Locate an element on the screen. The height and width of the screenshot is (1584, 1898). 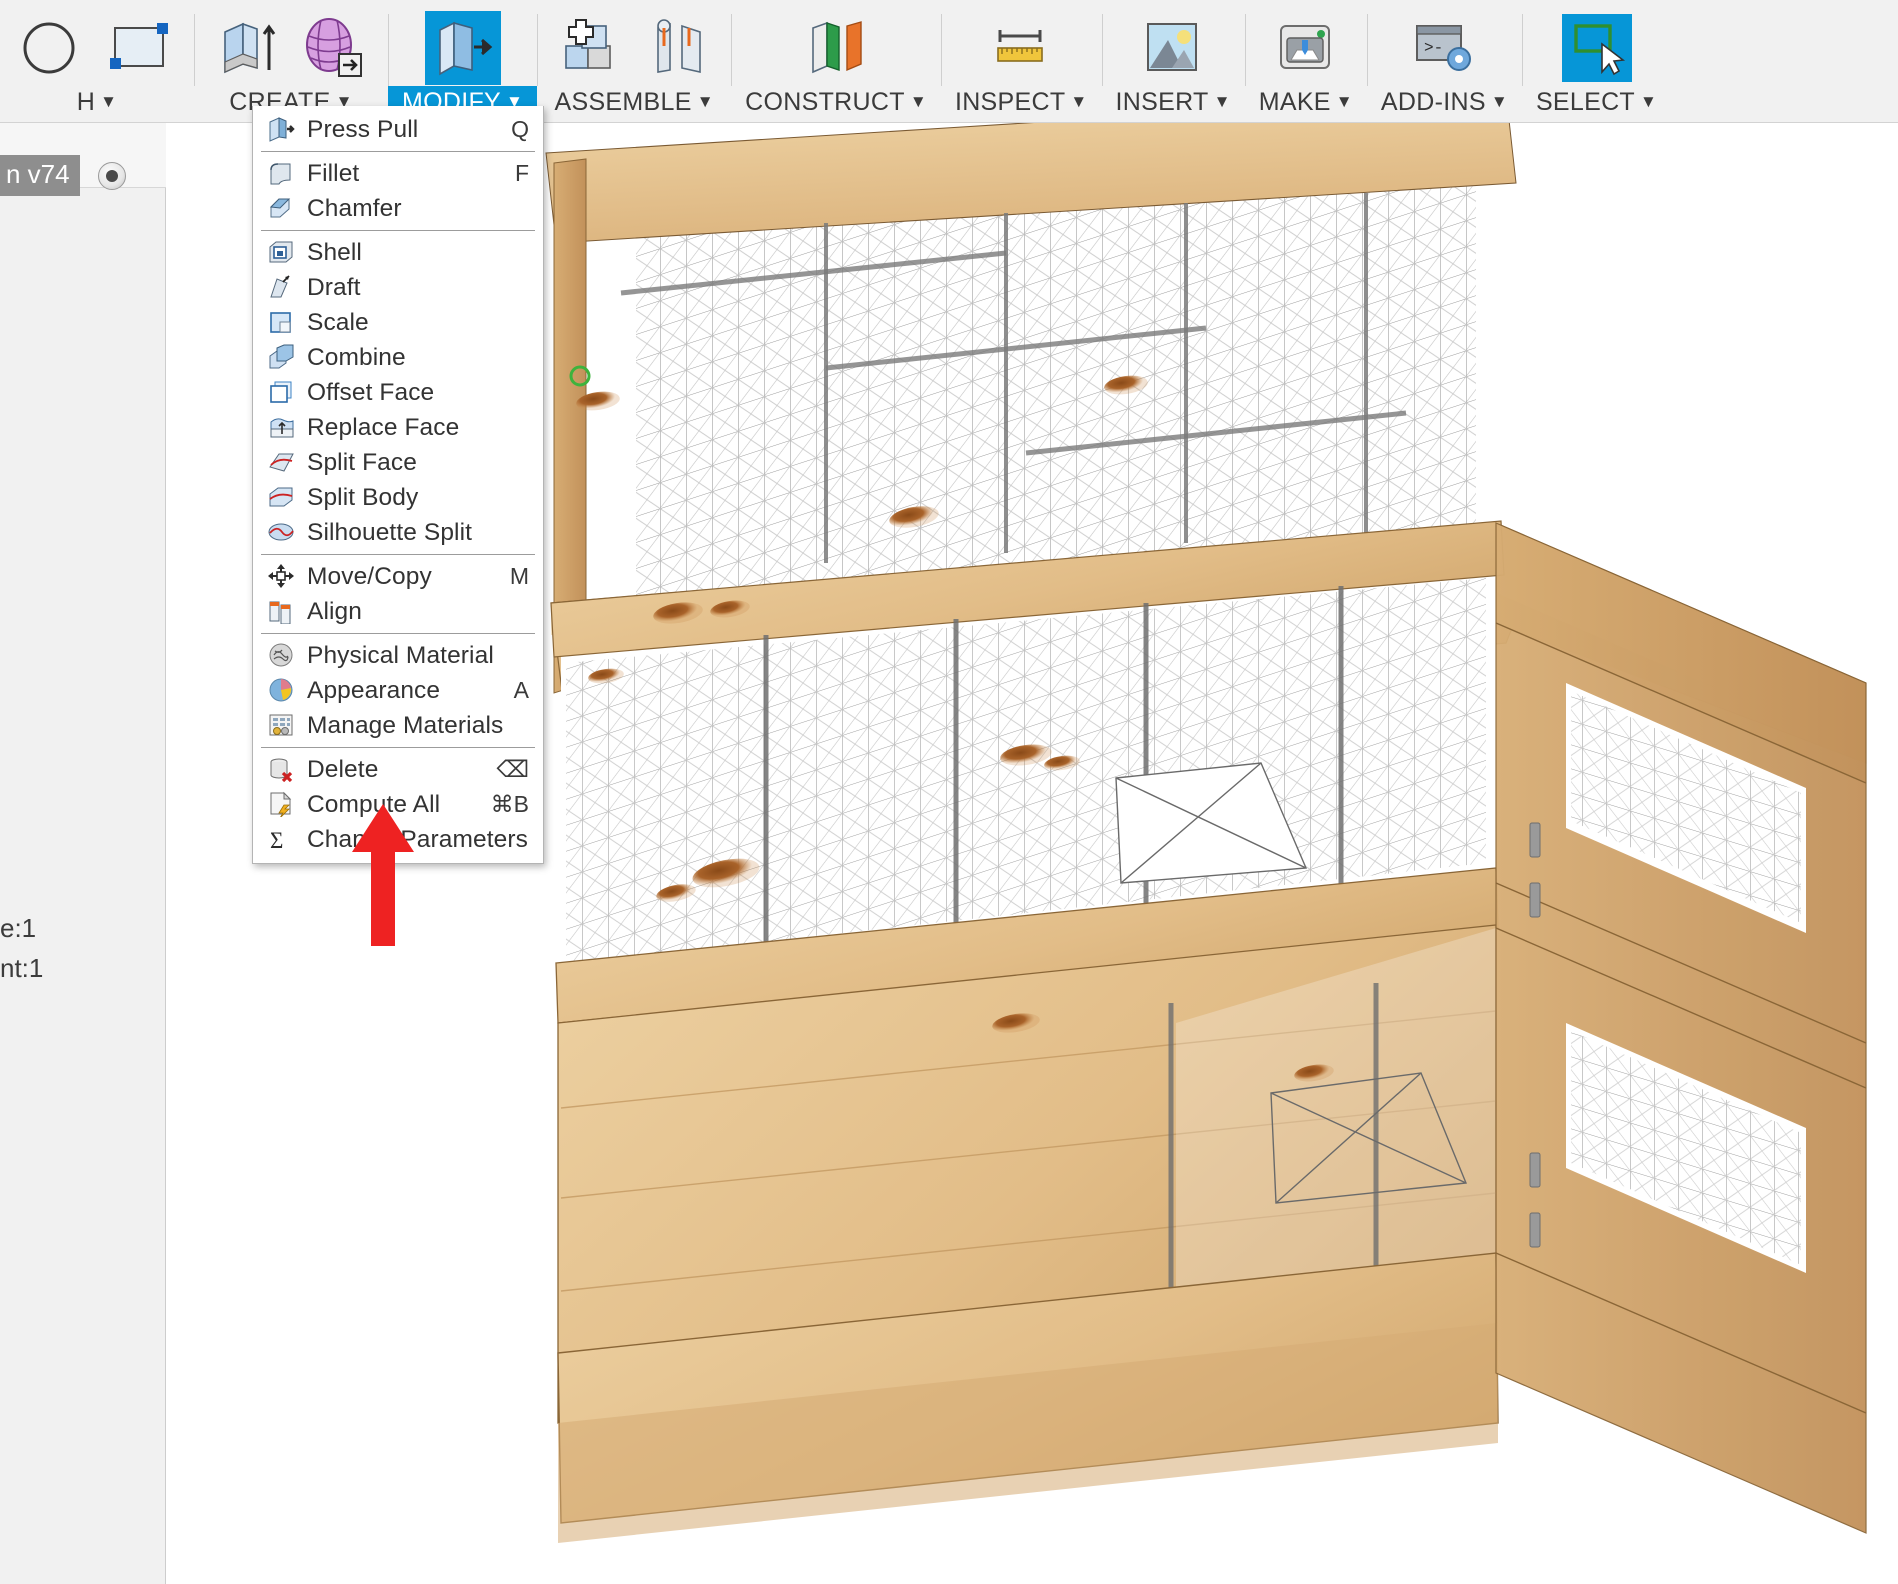
menu-item-label: Shell is located at coordinates (334, 252).